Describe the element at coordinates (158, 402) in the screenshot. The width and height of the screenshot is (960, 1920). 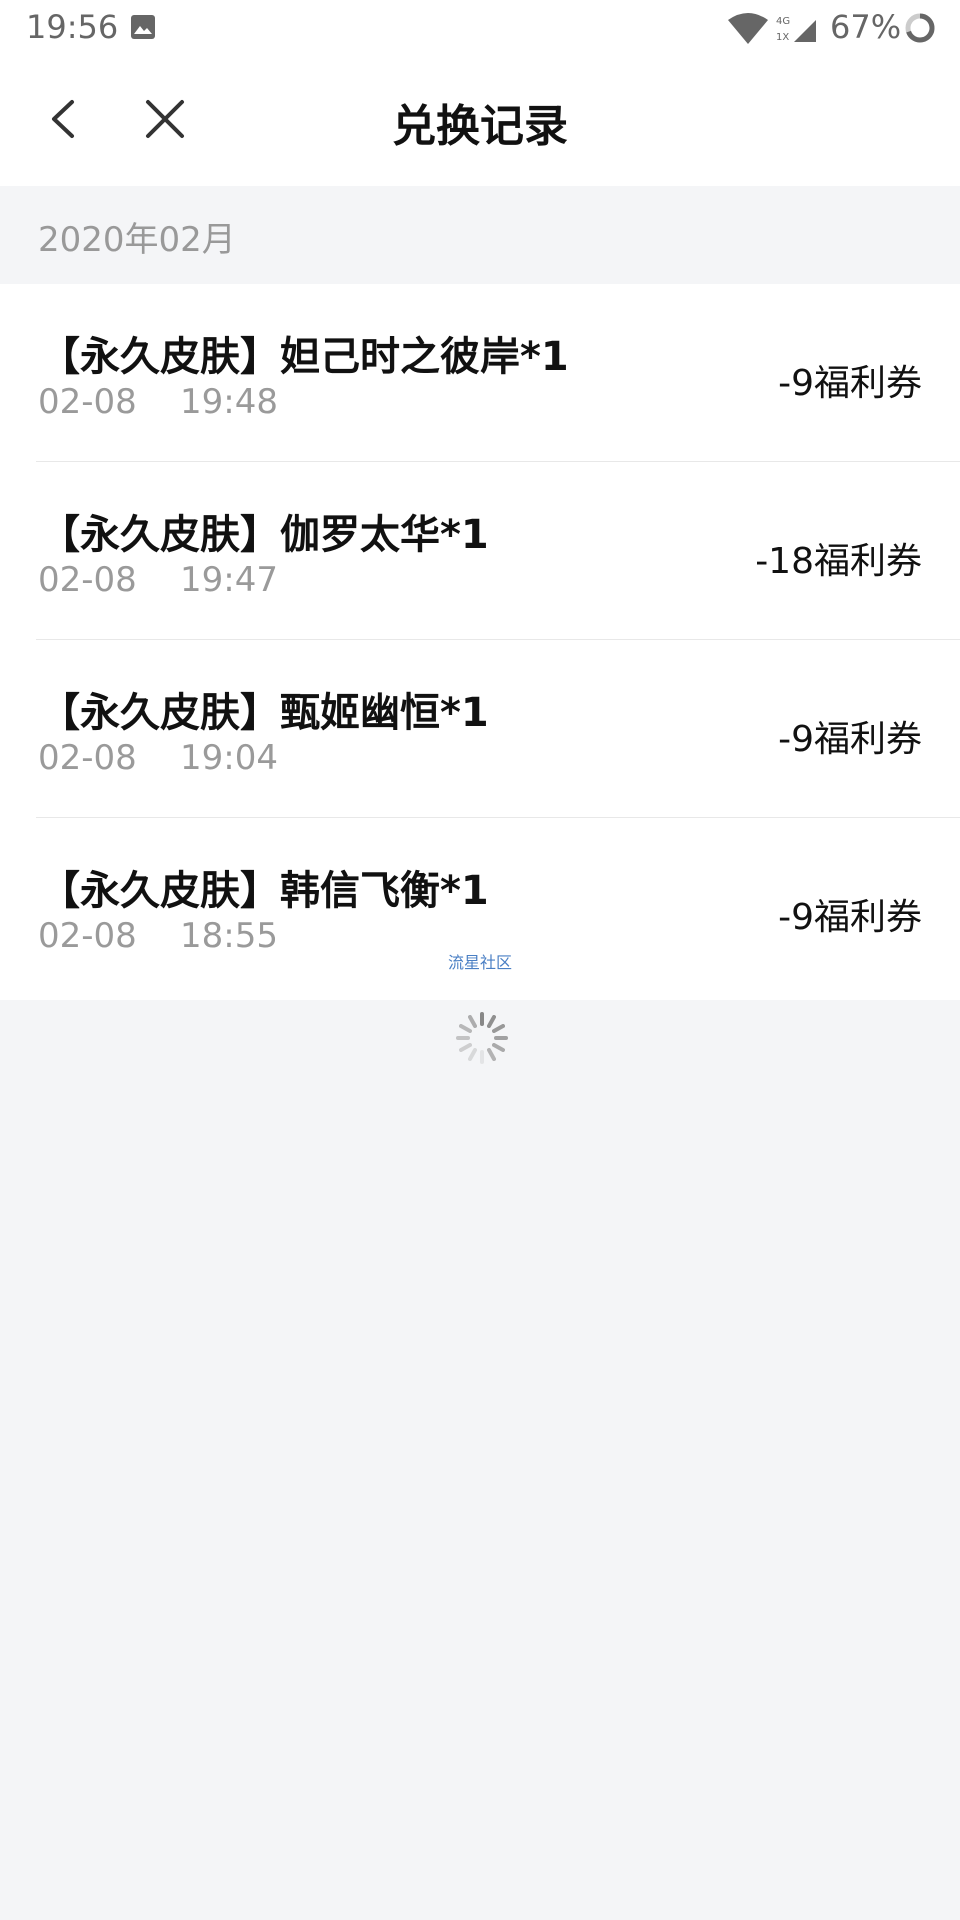
I see `record-timestamp: 02-08 19:48` at that location.